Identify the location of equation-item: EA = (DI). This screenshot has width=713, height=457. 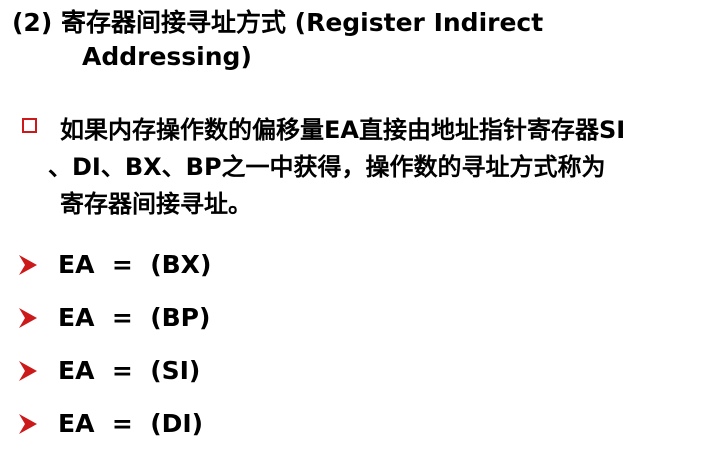
(114, 423).